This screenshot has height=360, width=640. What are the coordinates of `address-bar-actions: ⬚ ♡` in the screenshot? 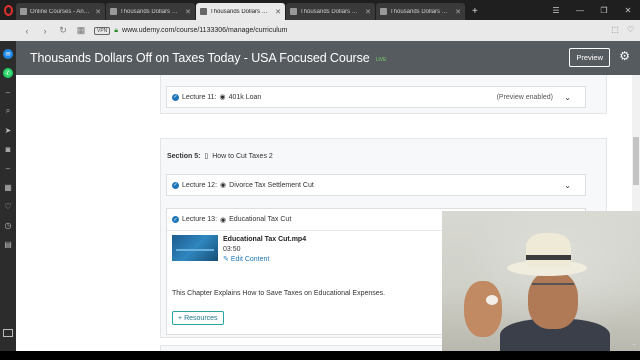 It's located at (622, 29).